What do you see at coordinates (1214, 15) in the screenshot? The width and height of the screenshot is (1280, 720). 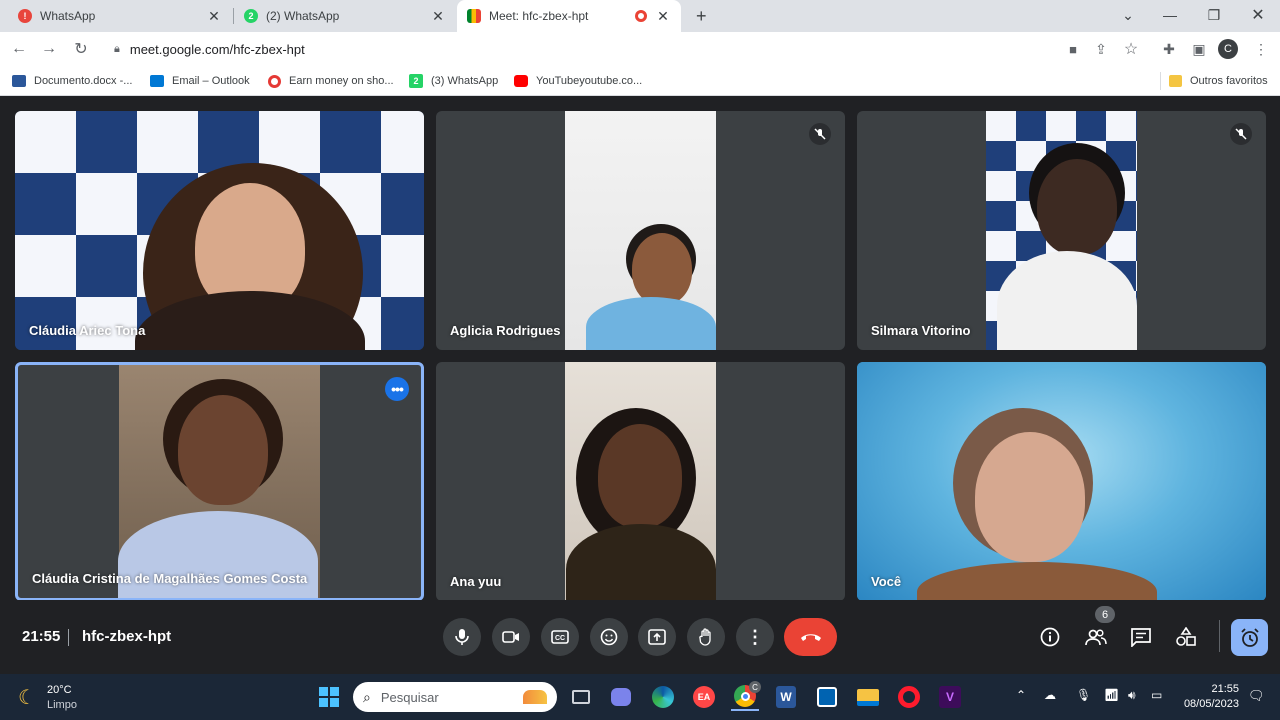 I see `maximize-icon: ❐` at bounding box center [1214, 15].